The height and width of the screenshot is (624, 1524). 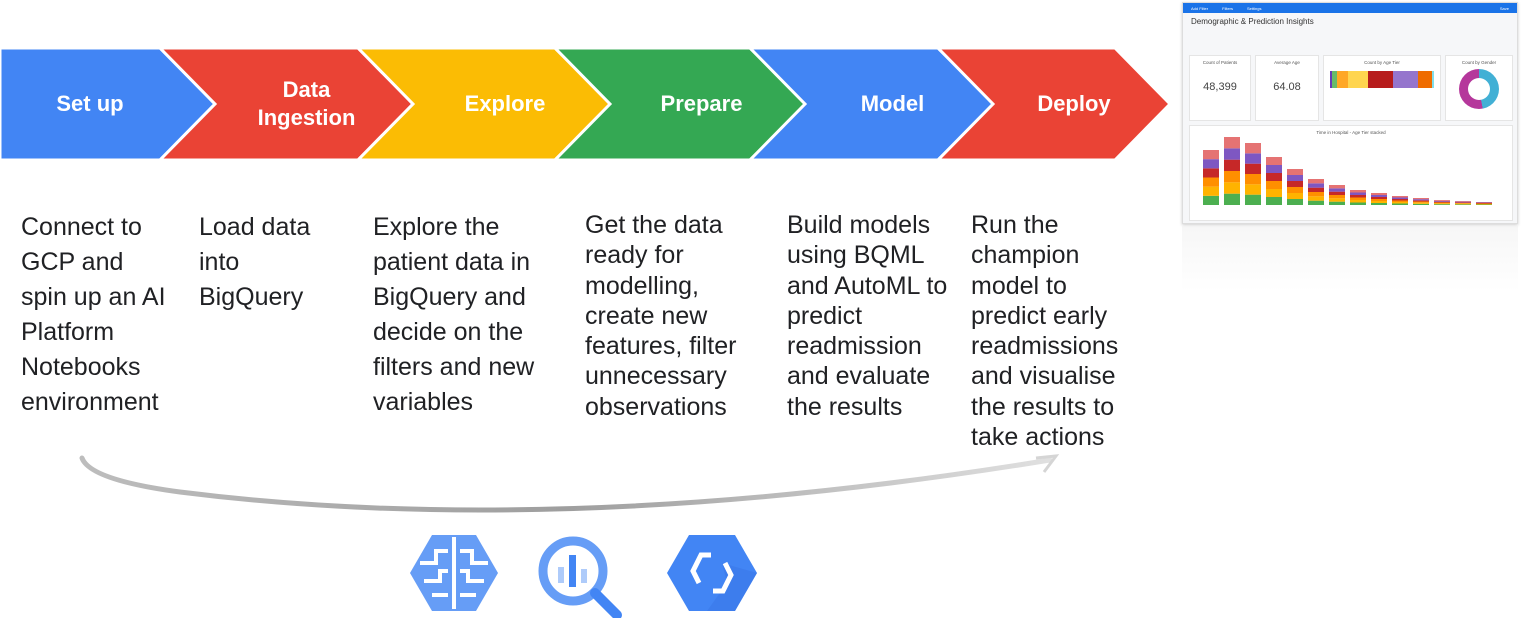 I want to click on card-title: Count of Patients, so click(x=1220, y=62).